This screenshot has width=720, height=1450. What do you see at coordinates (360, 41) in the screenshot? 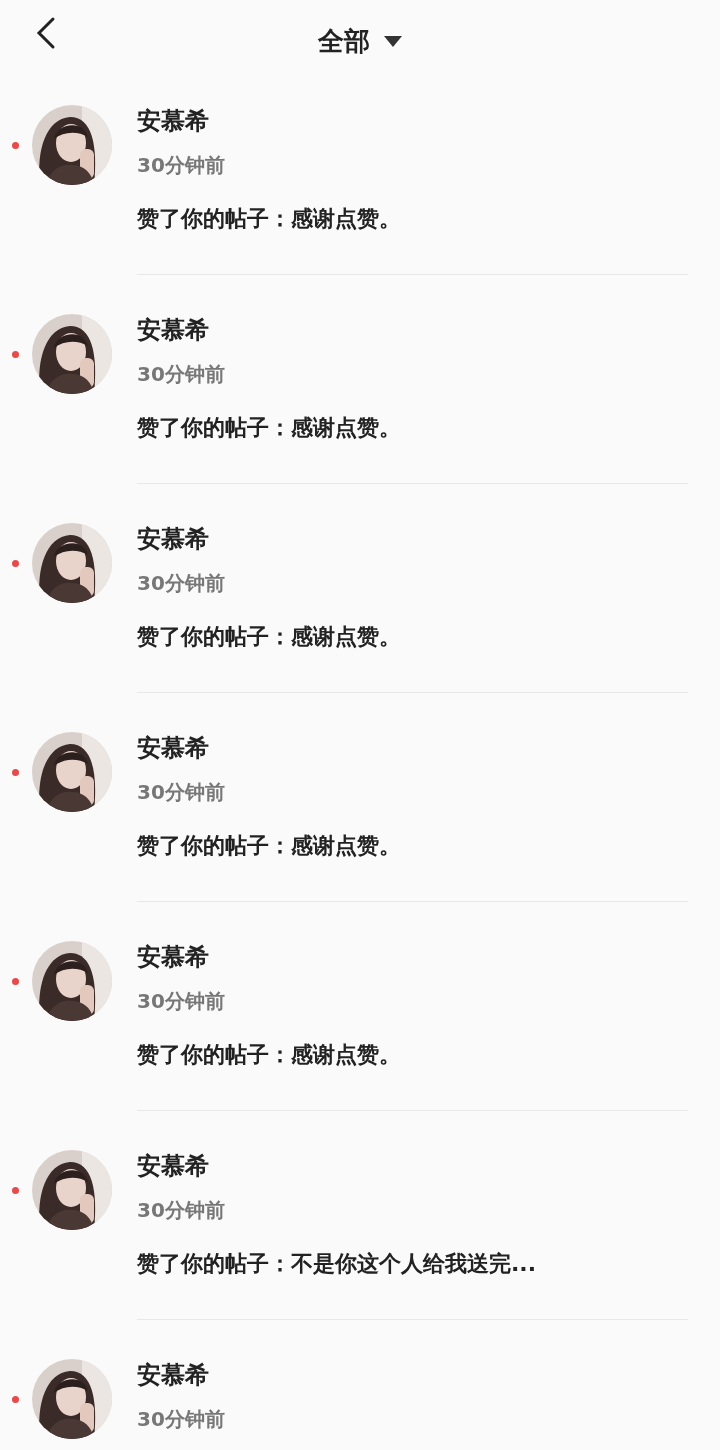
I see `filter-dropdown: 全部` at bounding box center [360, 41].